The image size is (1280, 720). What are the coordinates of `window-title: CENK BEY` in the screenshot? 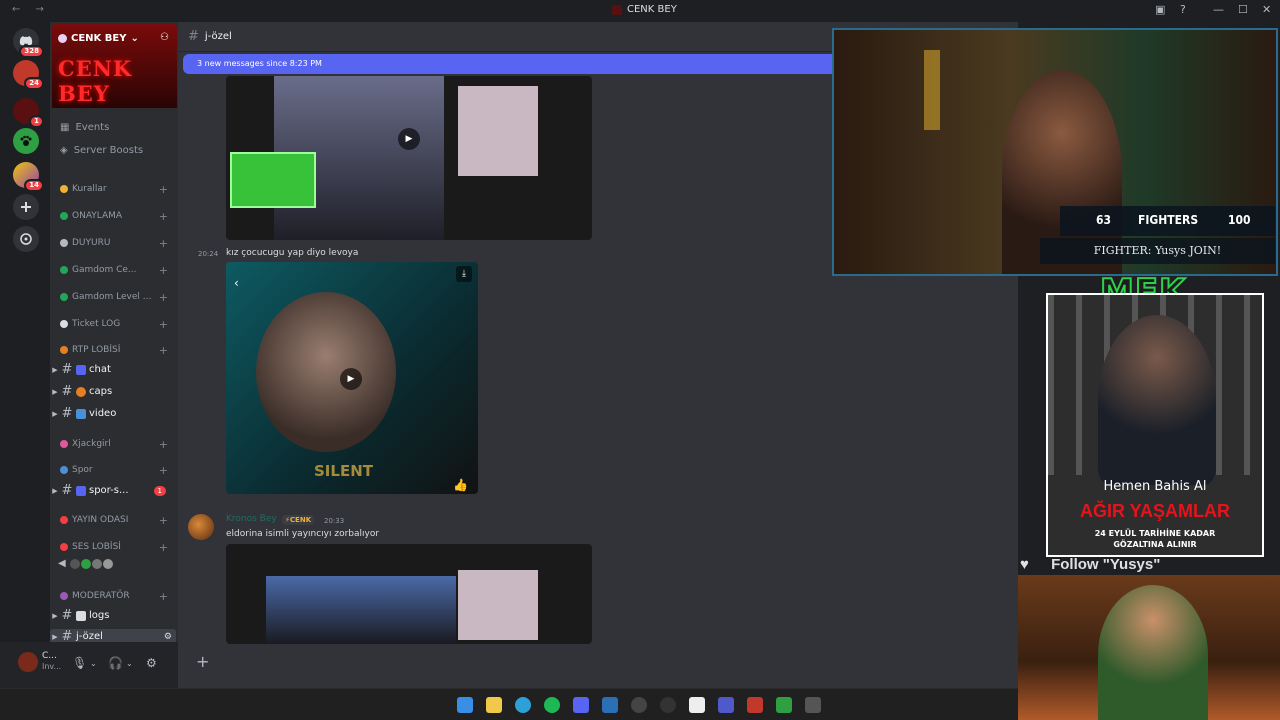 It's located at (644, 9).